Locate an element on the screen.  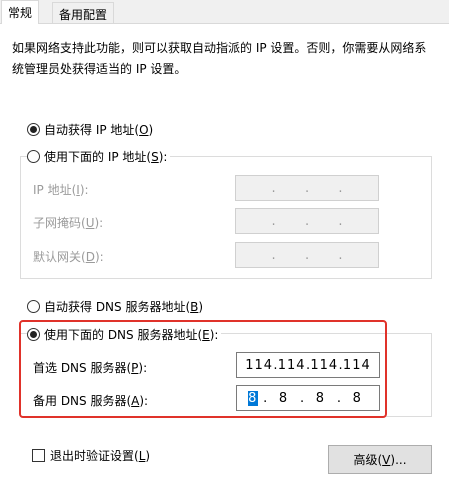
gateway-label: 默认网关(D): is located at coordinates (68, 257).